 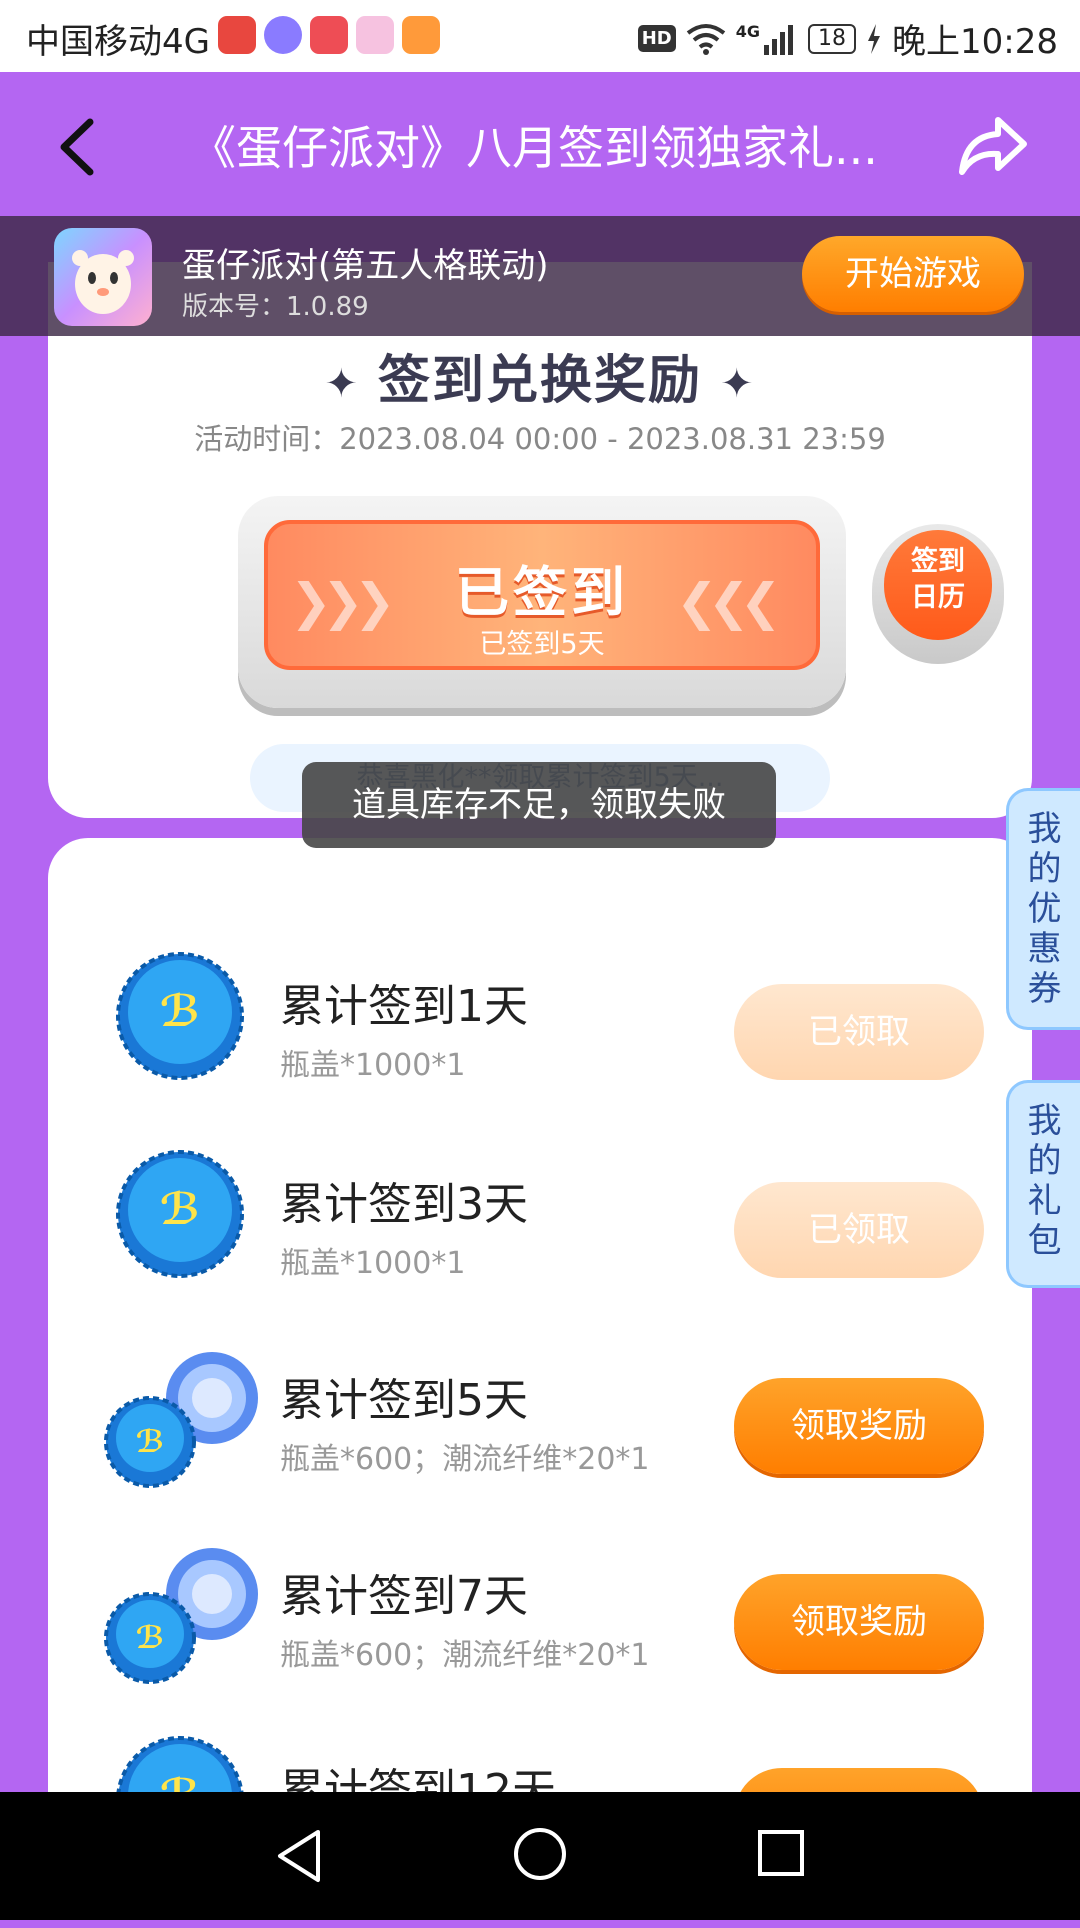 What do you see at coordinates (748, 31) in the screenshot?
I see `network-type-label: 4G` at bounding box center [748, 31].